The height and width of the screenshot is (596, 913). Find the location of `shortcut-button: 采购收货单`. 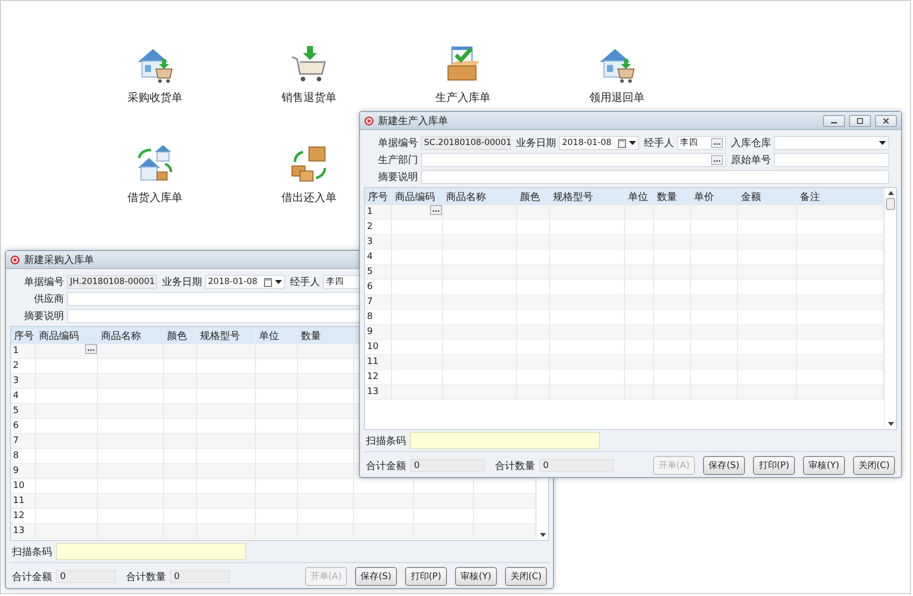

shortcut-button: 采购收货单 is located at coordinates (155, 74).